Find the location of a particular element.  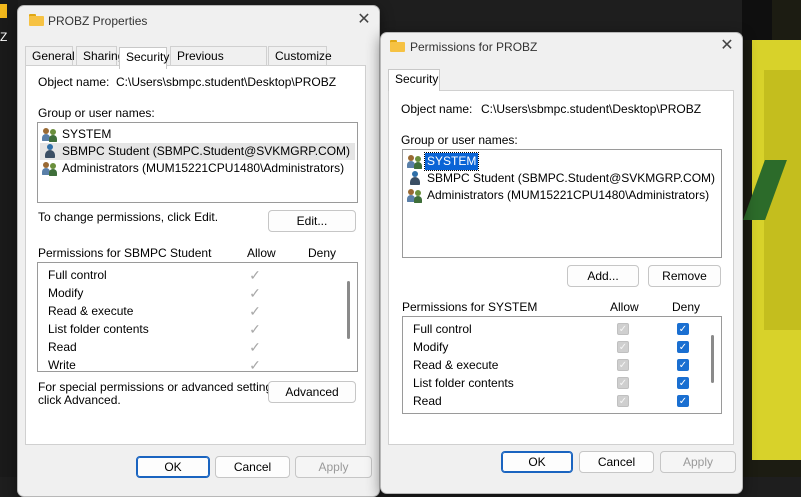

permission-row: Full control ✓ is located at coordinates (192, 275).